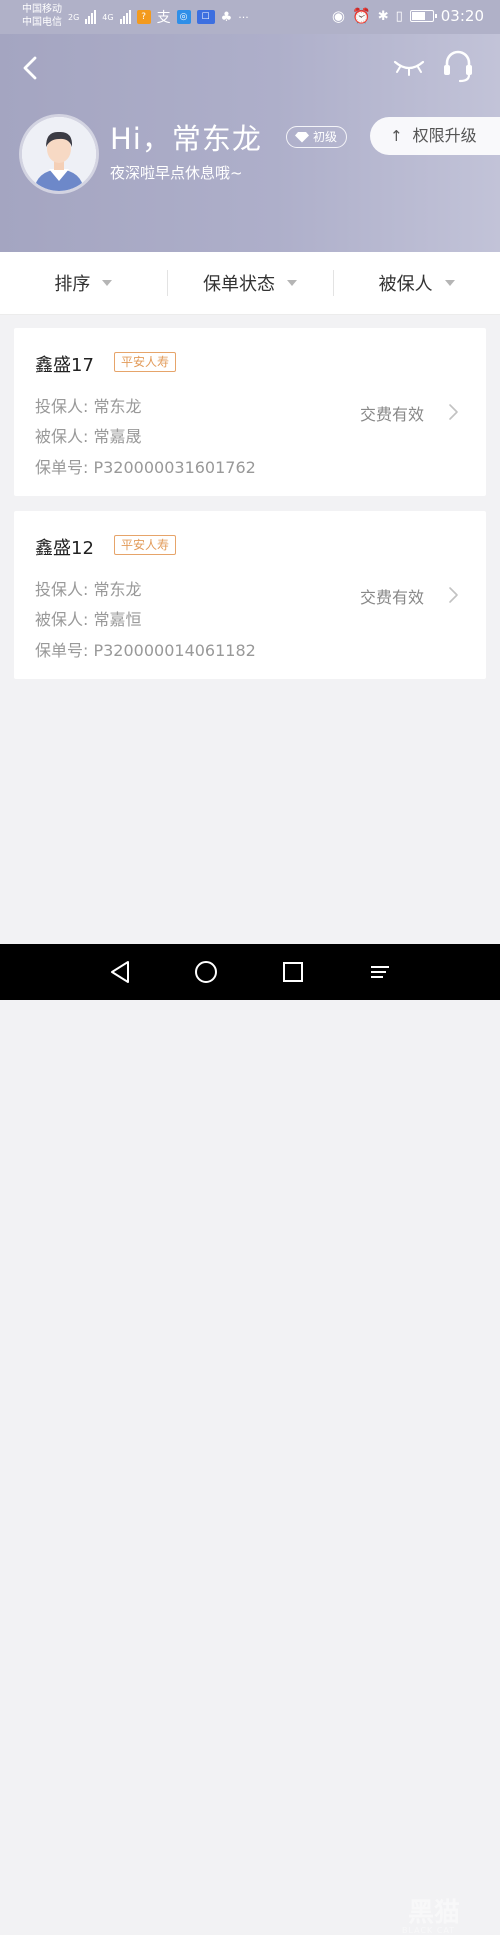 Image resolution: width=500 pixels, height=1935 pixels. Describe the element at coordinates (88, 436) in the screenshot. I see `insured-person: 被保人: 常嘉晟` at that location.